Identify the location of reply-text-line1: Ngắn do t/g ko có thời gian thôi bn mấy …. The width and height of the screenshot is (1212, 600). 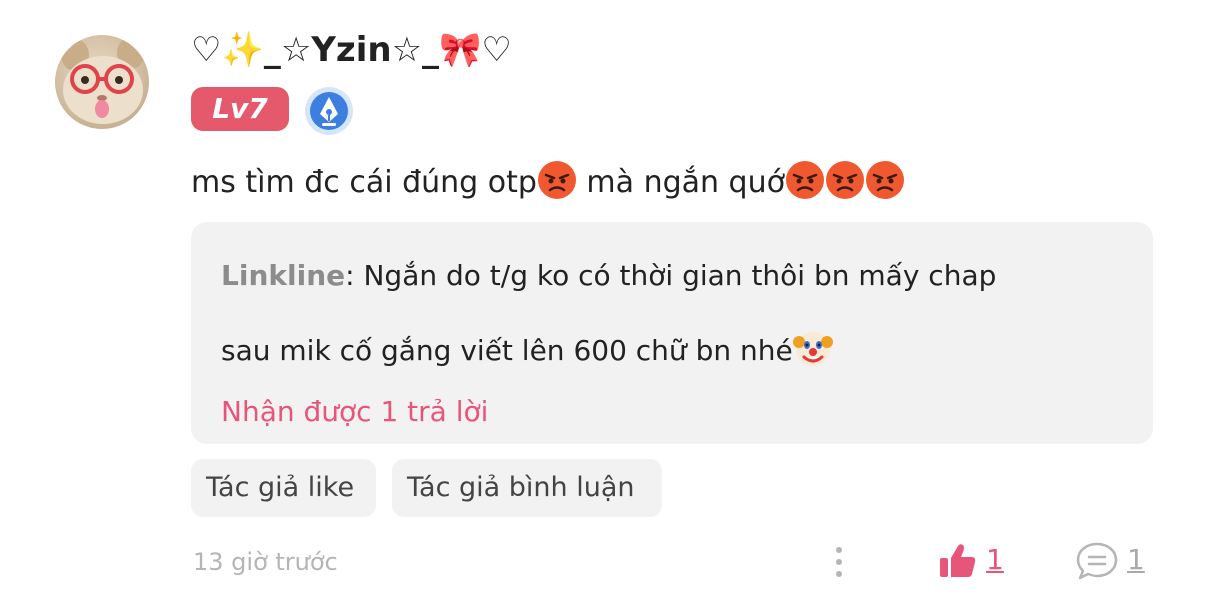
(680, 275).